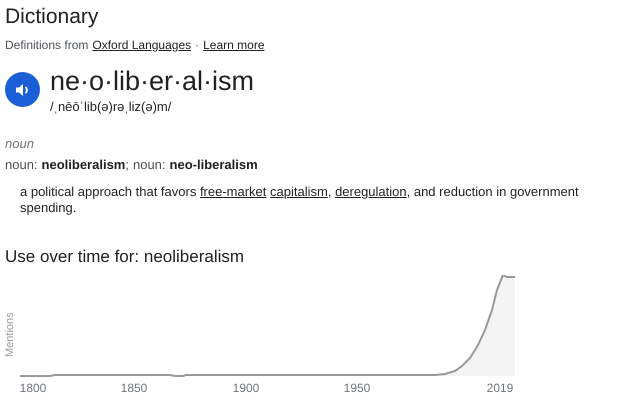  Describe the element at coordinates (357, 388) in the screenshot. I see `x-axis-label: 1950` at that location.